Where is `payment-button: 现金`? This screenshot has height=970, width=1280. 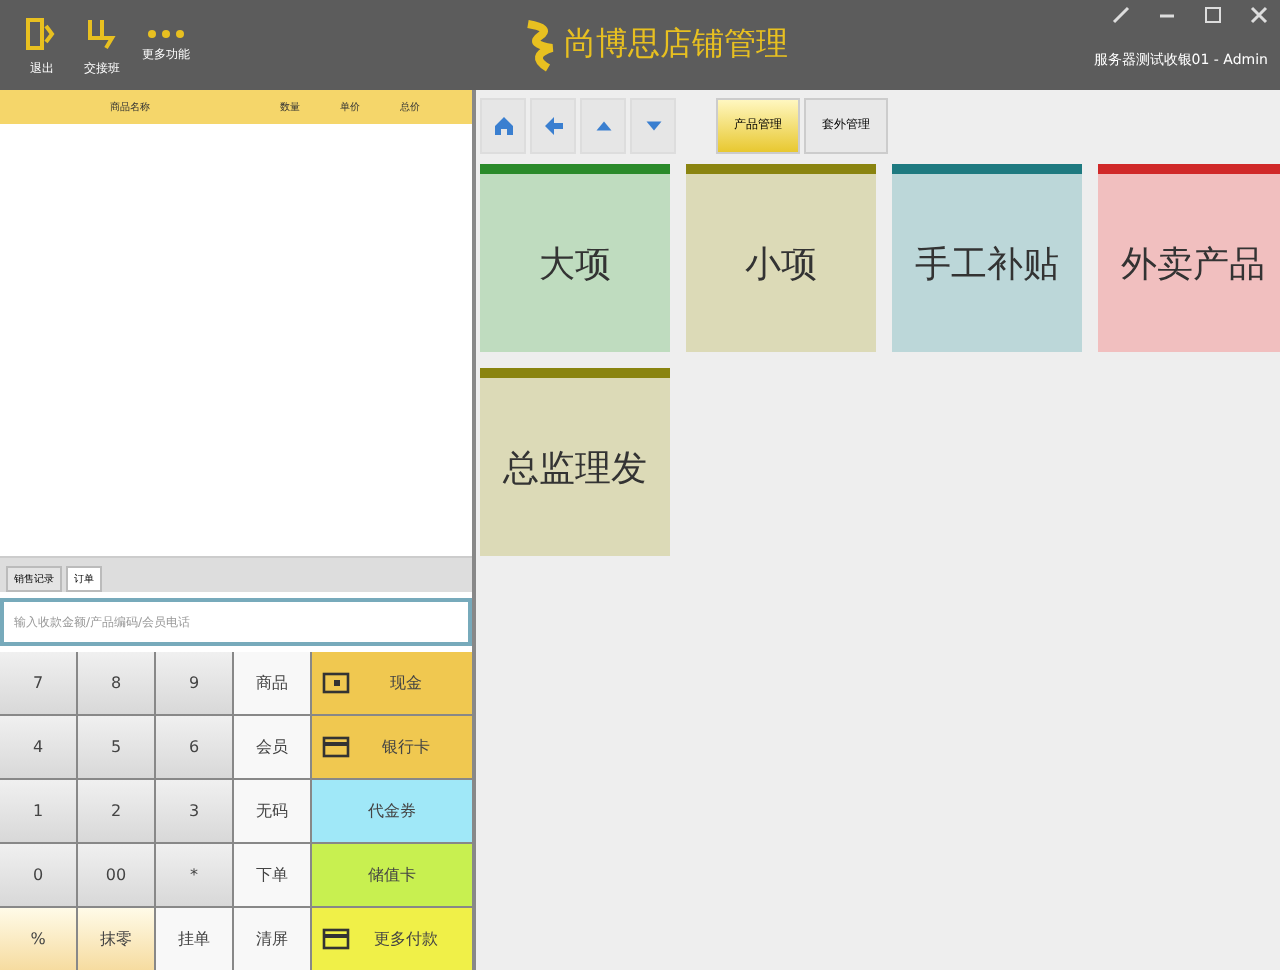 payment-button: 现金 is located at coordinates (392, 683).